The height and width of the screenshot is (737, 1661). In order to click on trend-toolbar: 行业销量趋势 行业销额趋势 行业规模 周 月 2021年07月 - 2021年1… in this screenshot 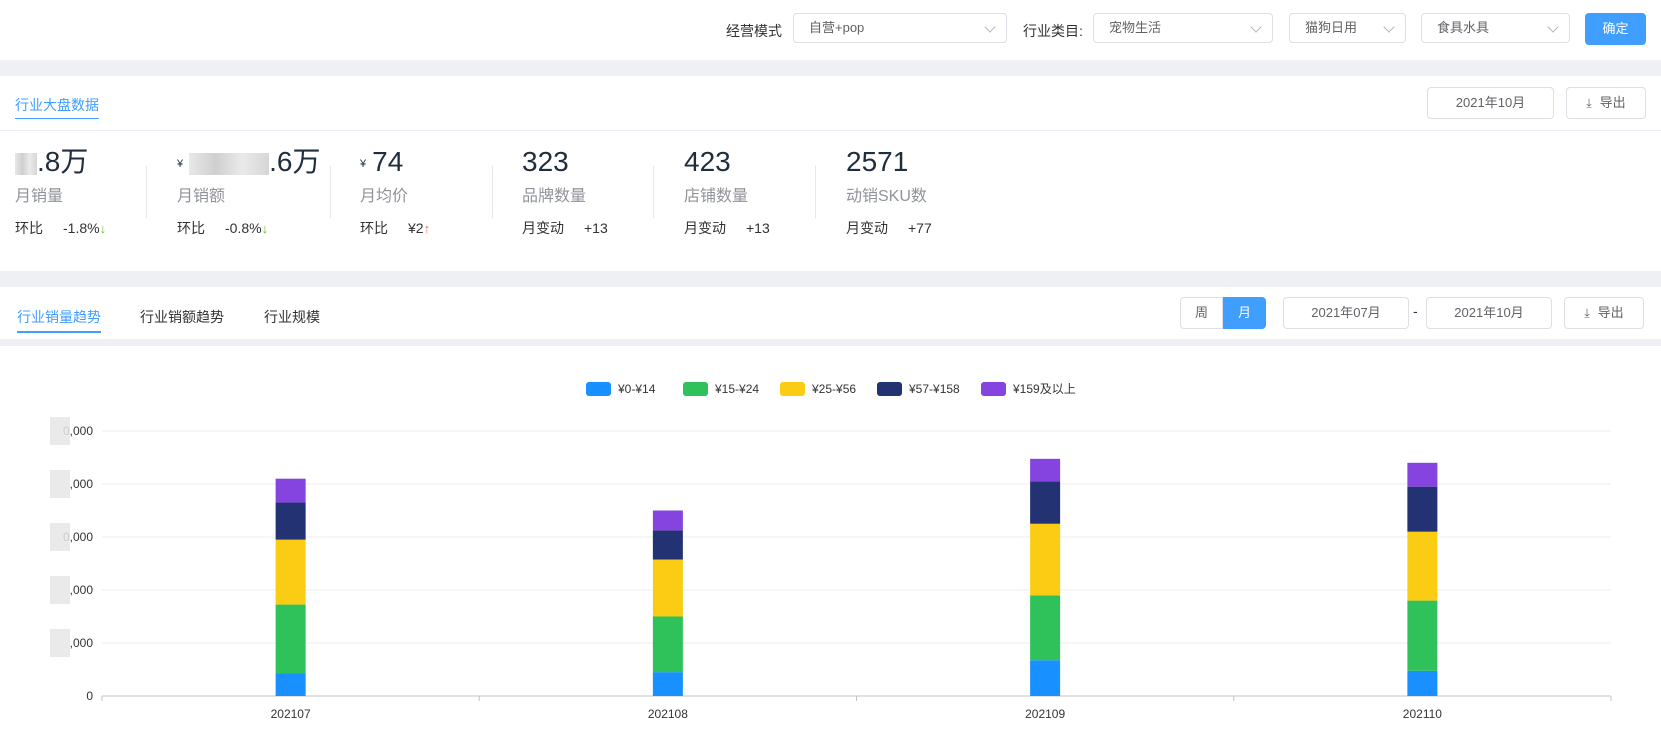, I will do `click(830, 313)`.